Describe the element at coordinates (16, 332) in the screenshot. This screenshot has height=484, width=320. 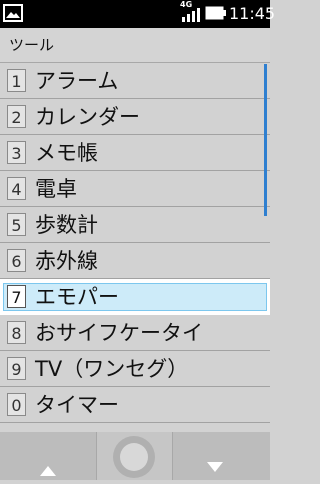
I see `item-number-badge: 8` at that location.